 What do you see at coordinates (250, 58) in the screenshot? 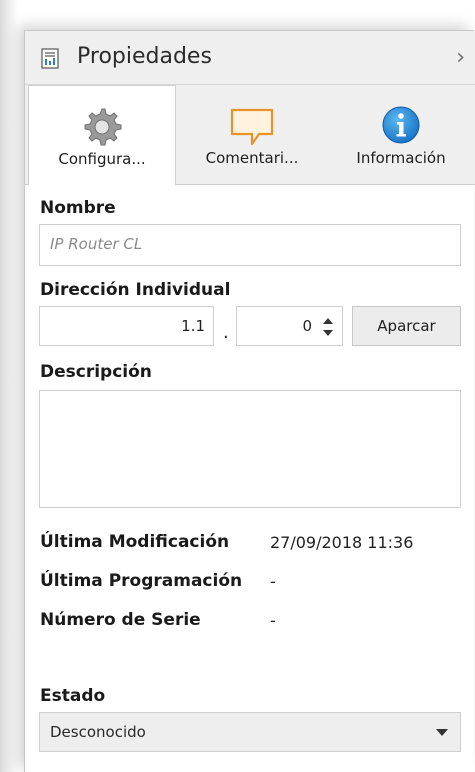
I see `panel-titlebar: Propiedades ›` at bounding box center [250, 58].